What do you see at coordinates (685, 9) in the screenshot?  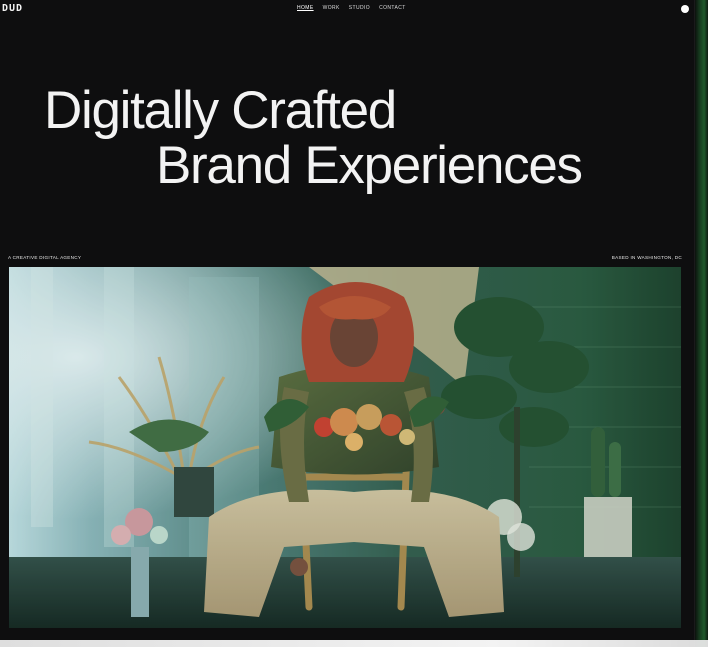 I see `menu-dot-icon` at bounding box center [685, 9].